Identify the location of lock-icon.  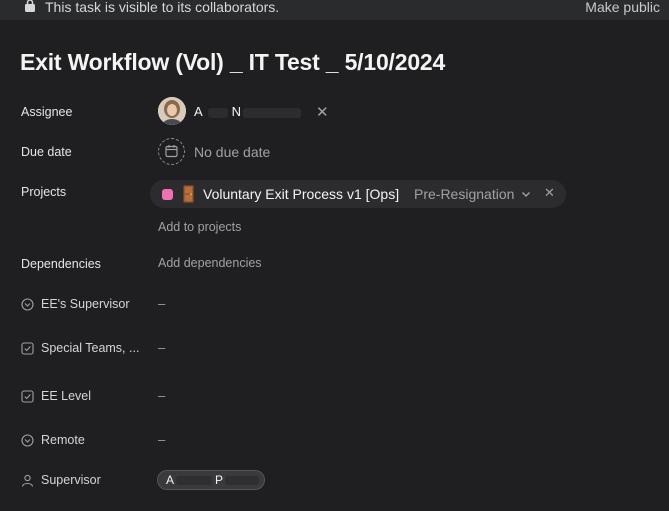
(30, 6).